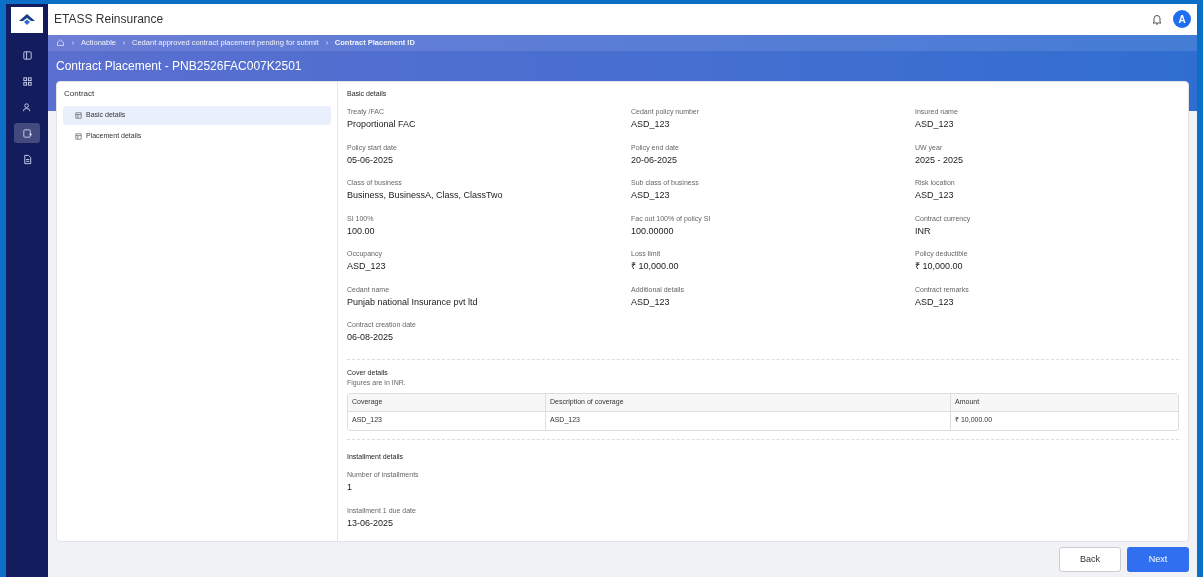 Image resolution: width=1203 pixels, height=577 pixels. I want to click on app-title: ETASS Reinsurance, so click(109, 20).